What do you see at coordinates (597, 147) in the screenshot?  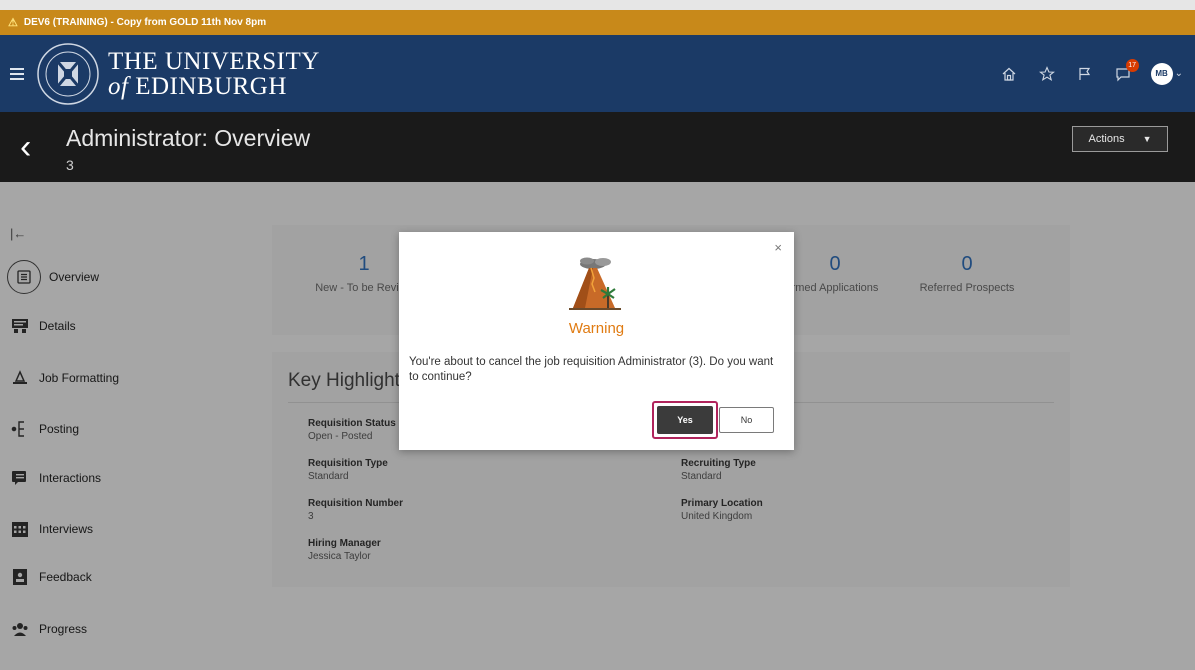 I see `page-title-bar: ‹ Administrator: Overview 3 Actions ▼` at bounding box center [597, 147].